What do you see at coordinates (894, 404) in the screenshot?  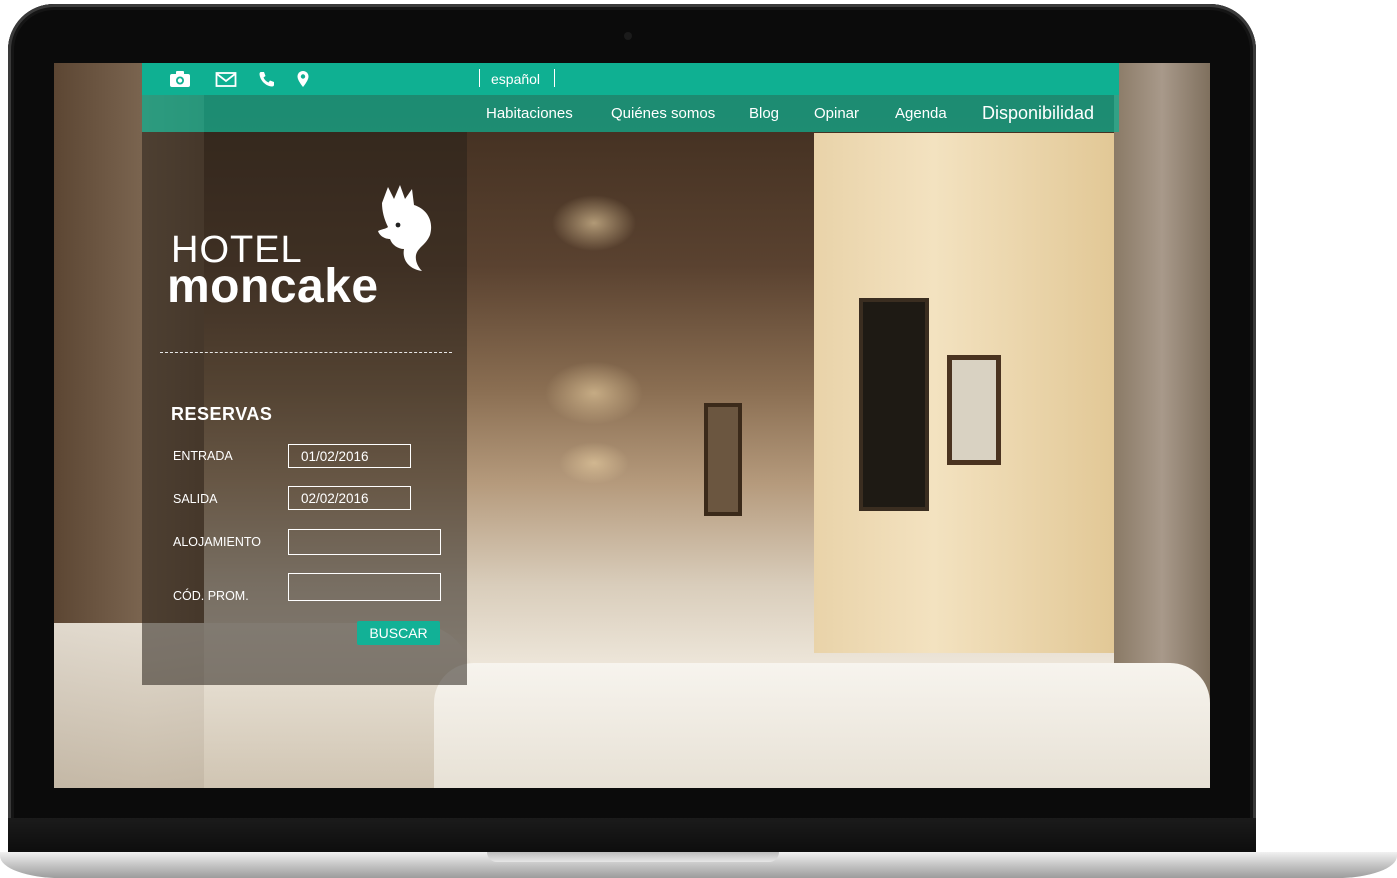 I see `painting-large` at bounding box center [894, 404].